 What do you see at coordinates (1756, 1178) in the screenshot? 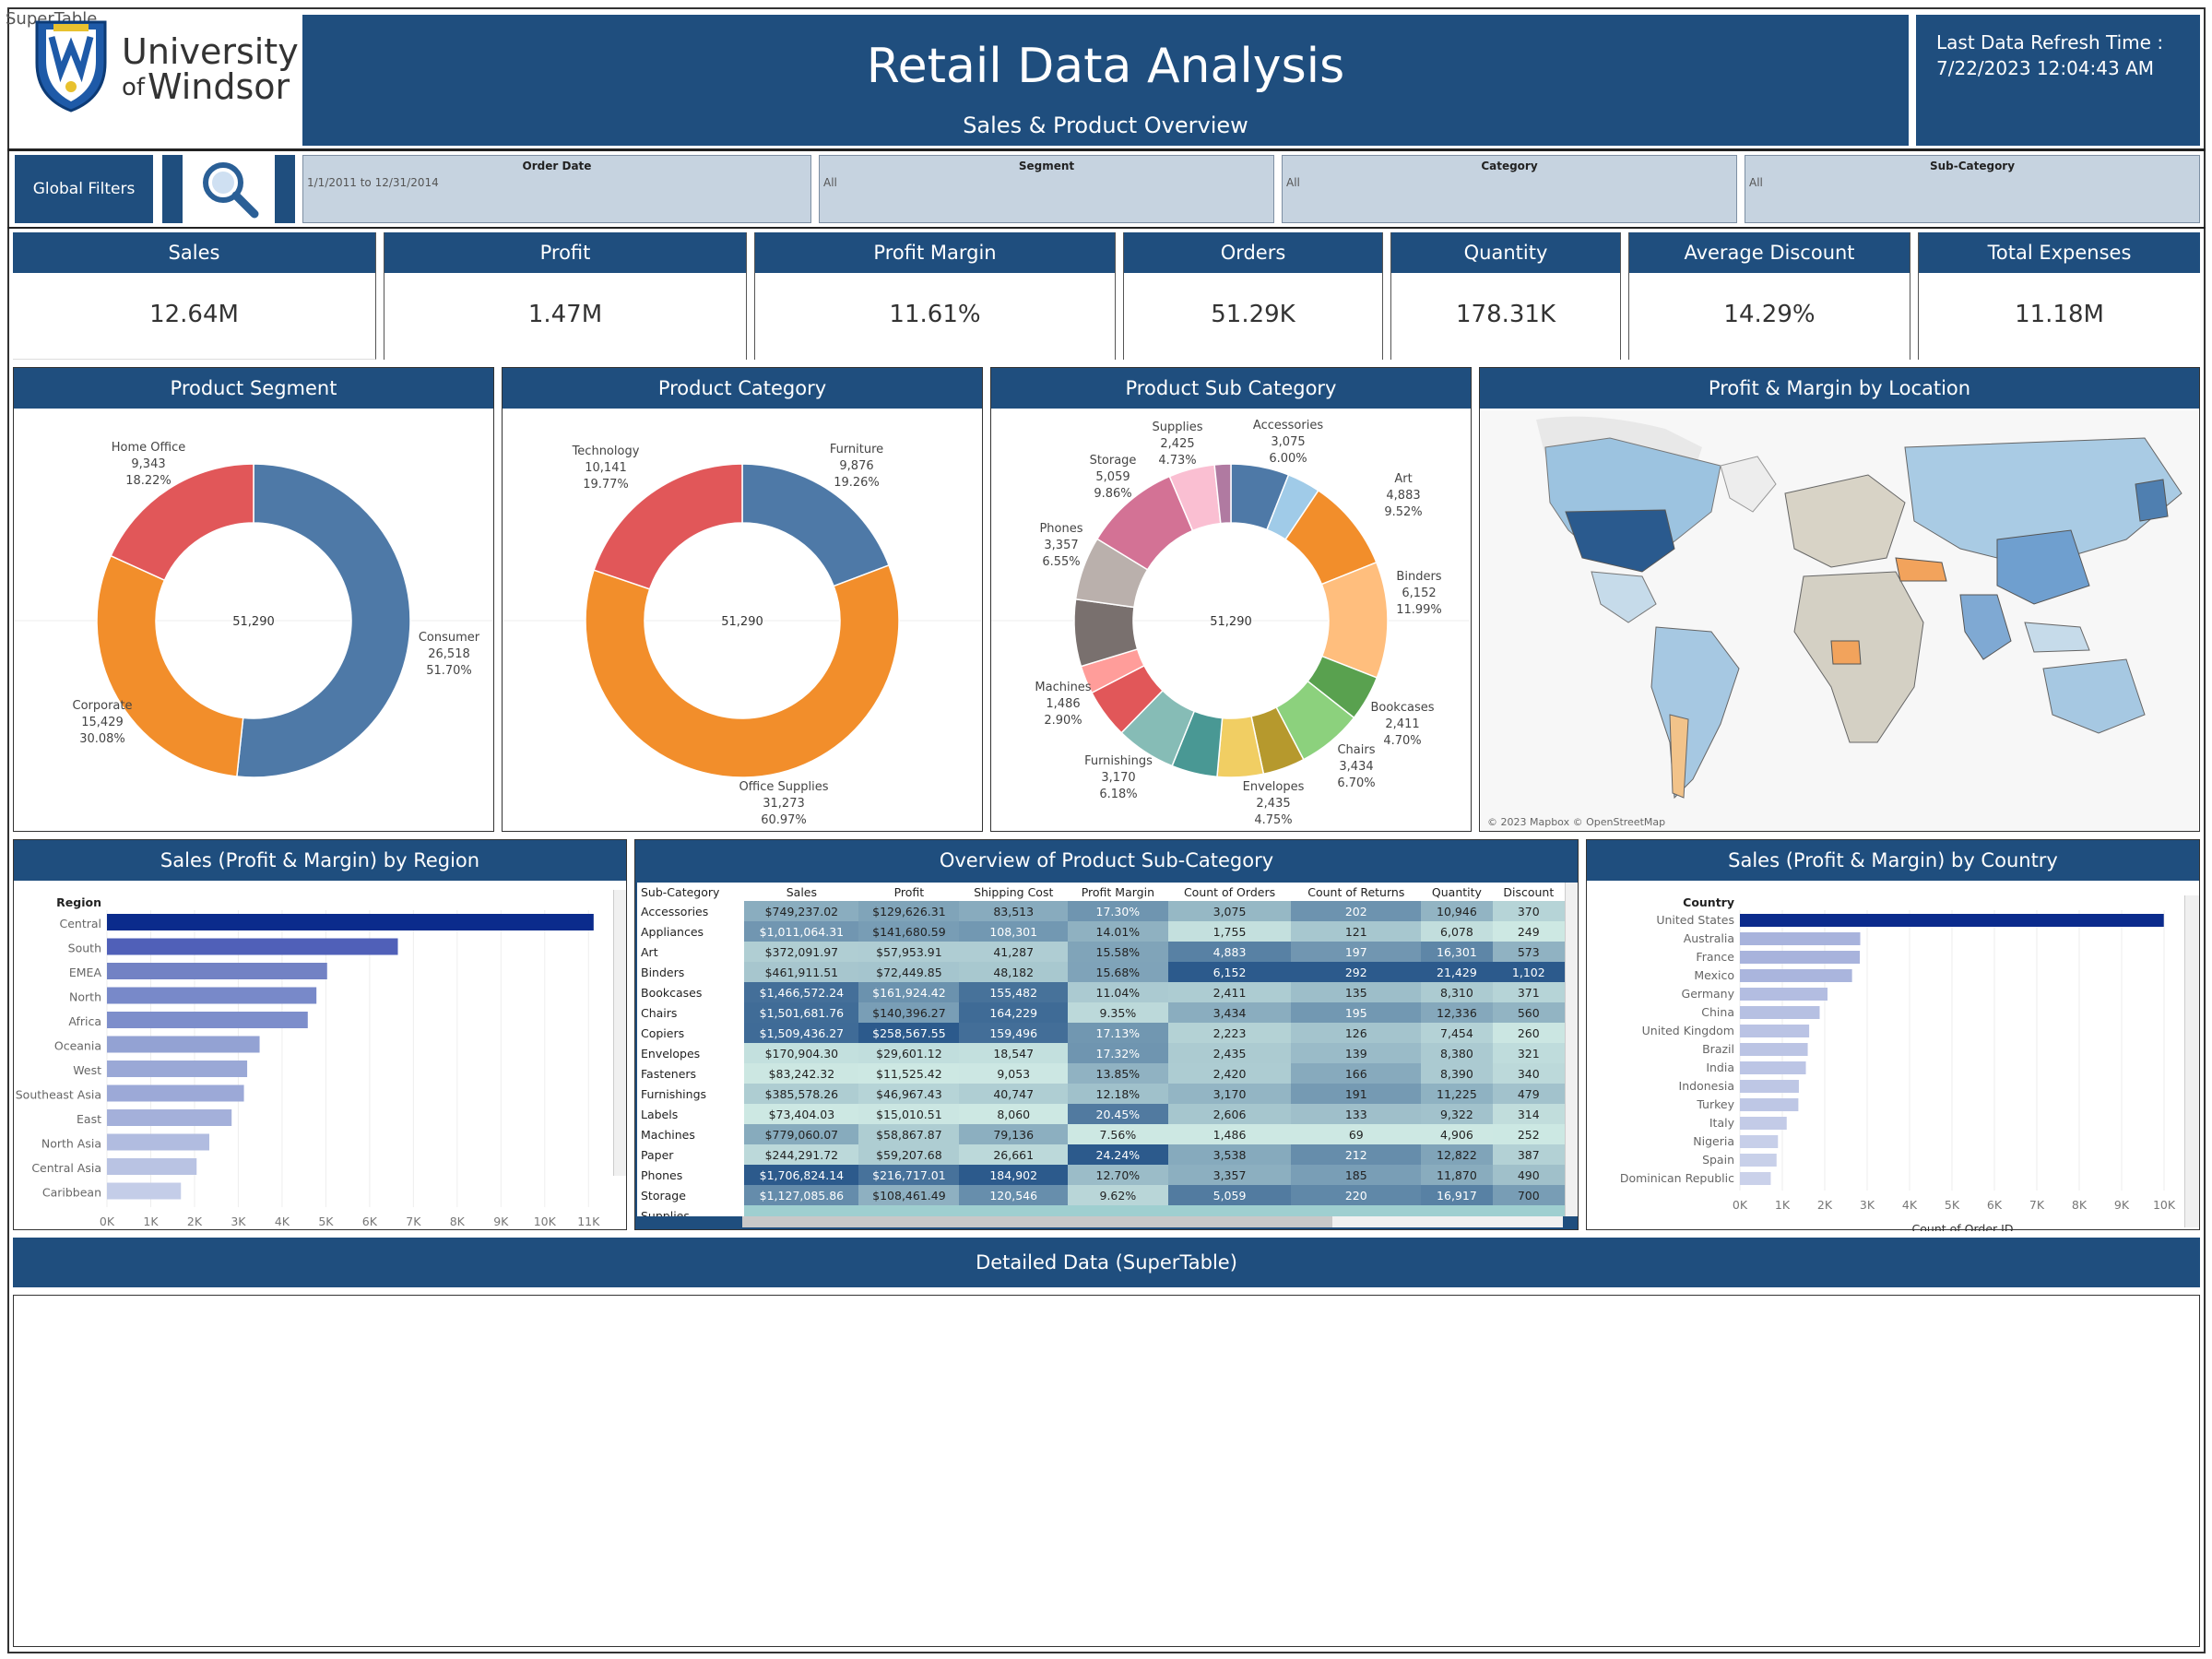
I see `bar-dominican-republic` at bounding box center [1756, 1178].